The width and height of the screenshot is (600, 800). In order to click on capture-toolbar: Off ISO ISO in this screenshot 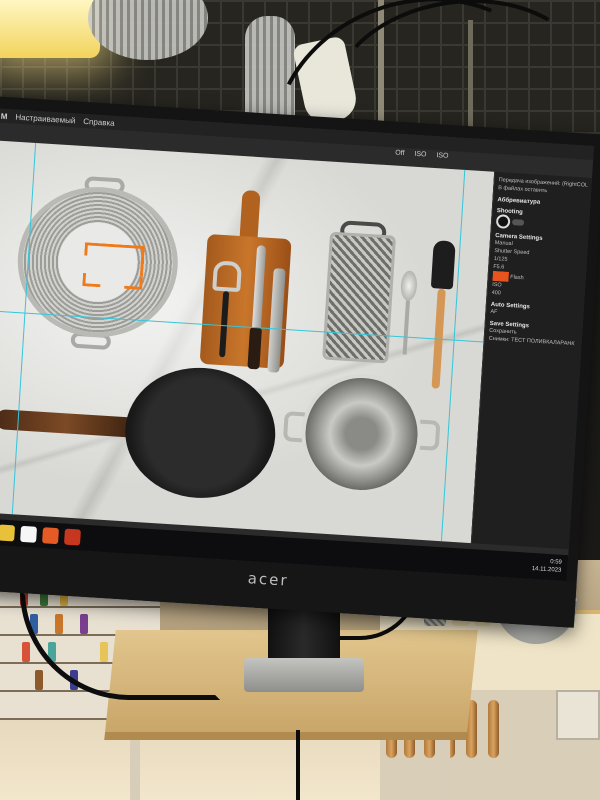, I will do `click(422, 155)`.